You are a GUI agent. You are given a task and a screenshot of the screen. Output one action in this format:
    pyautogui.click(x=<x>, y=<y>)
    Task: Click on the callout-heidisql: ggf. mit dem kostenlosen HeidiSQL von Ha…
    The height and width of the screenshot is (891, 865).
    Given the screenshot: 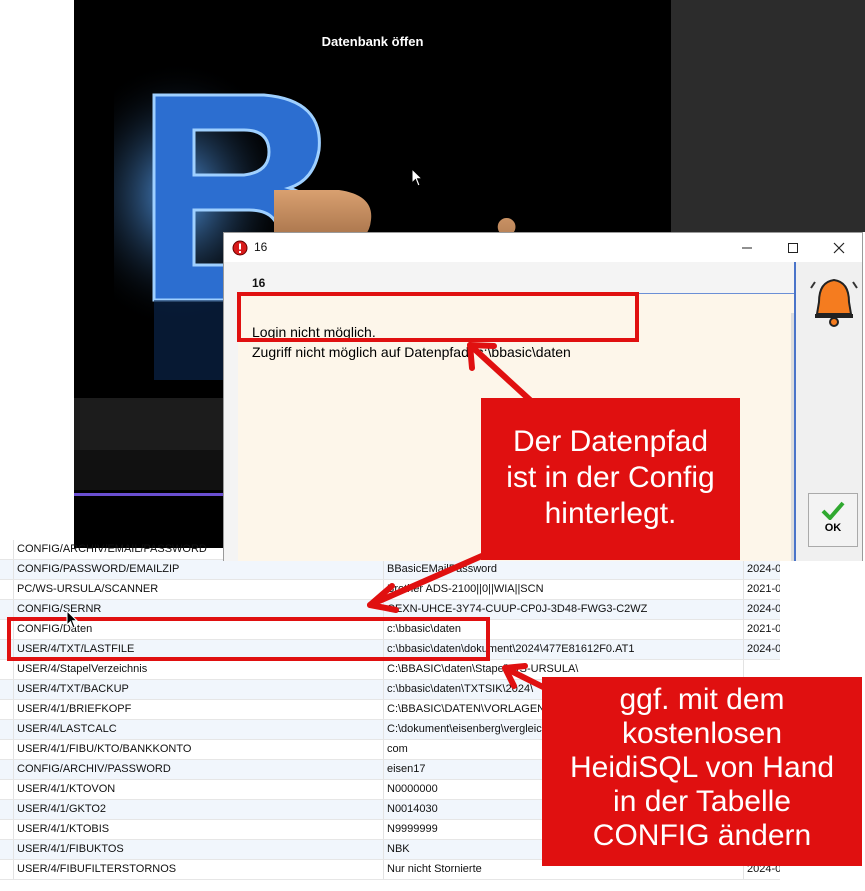 What is the action you would take?
    pyautogui.click(x=702, y=771)
    